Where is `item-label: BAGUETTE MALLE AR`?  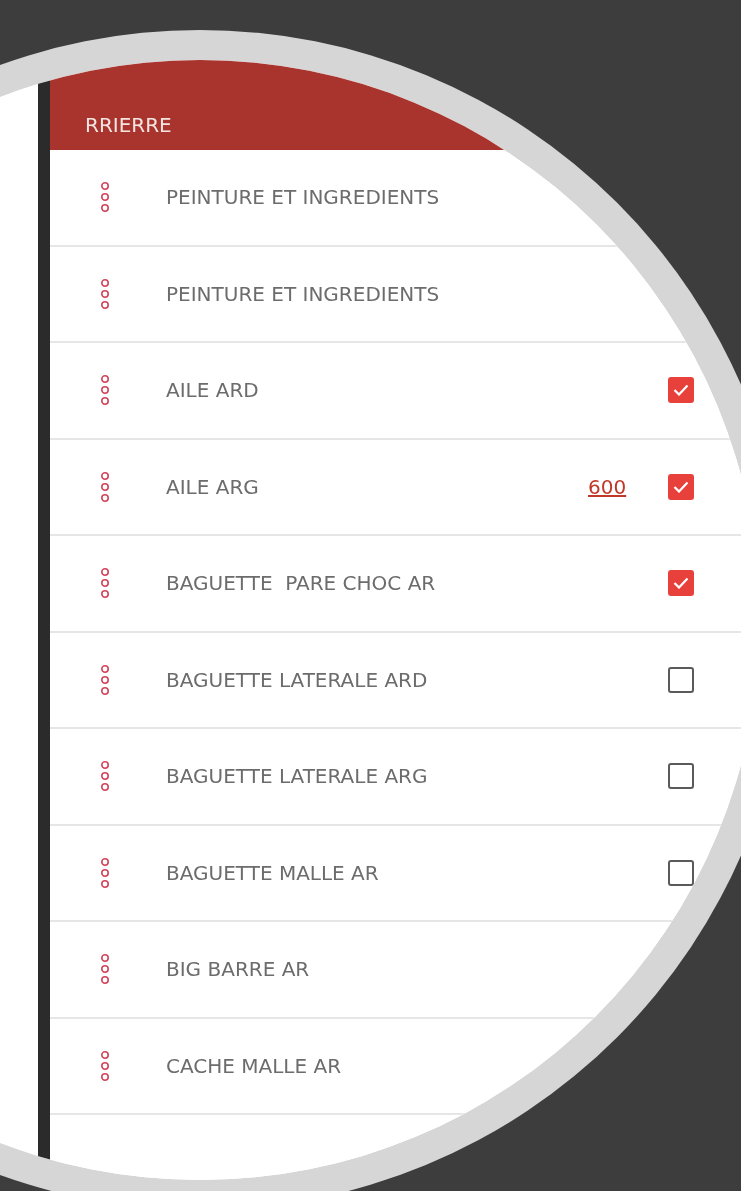
item-label: BAGUETTE MALLE AR is located at coordinates (273, 873).